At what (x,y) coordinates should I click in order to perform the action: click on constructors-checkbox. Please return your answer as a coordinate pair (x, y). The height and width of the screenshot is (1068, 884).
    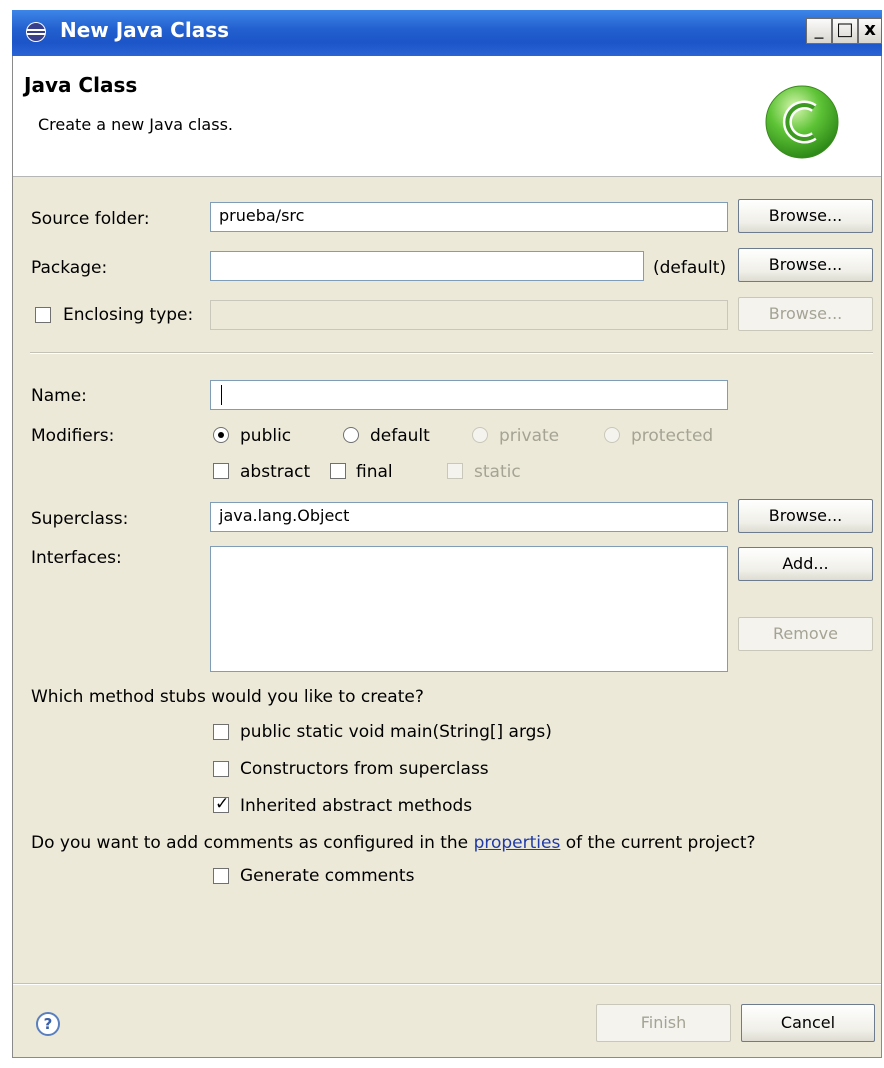
    Looking at the image, I should click on (221, 769).